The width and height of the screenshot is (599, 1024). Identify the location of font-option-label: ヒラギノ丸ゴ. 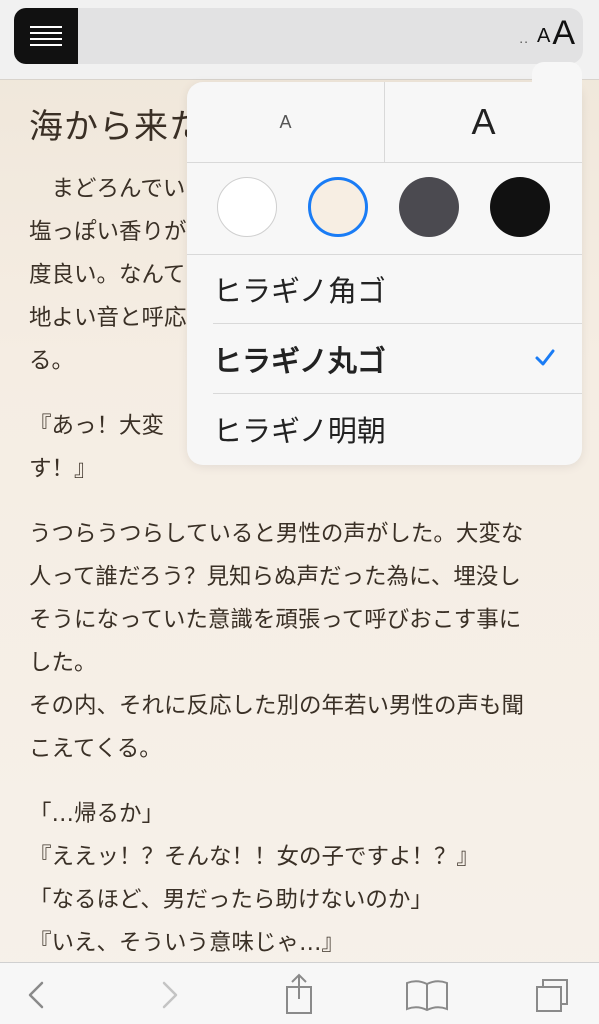
(299, 360).